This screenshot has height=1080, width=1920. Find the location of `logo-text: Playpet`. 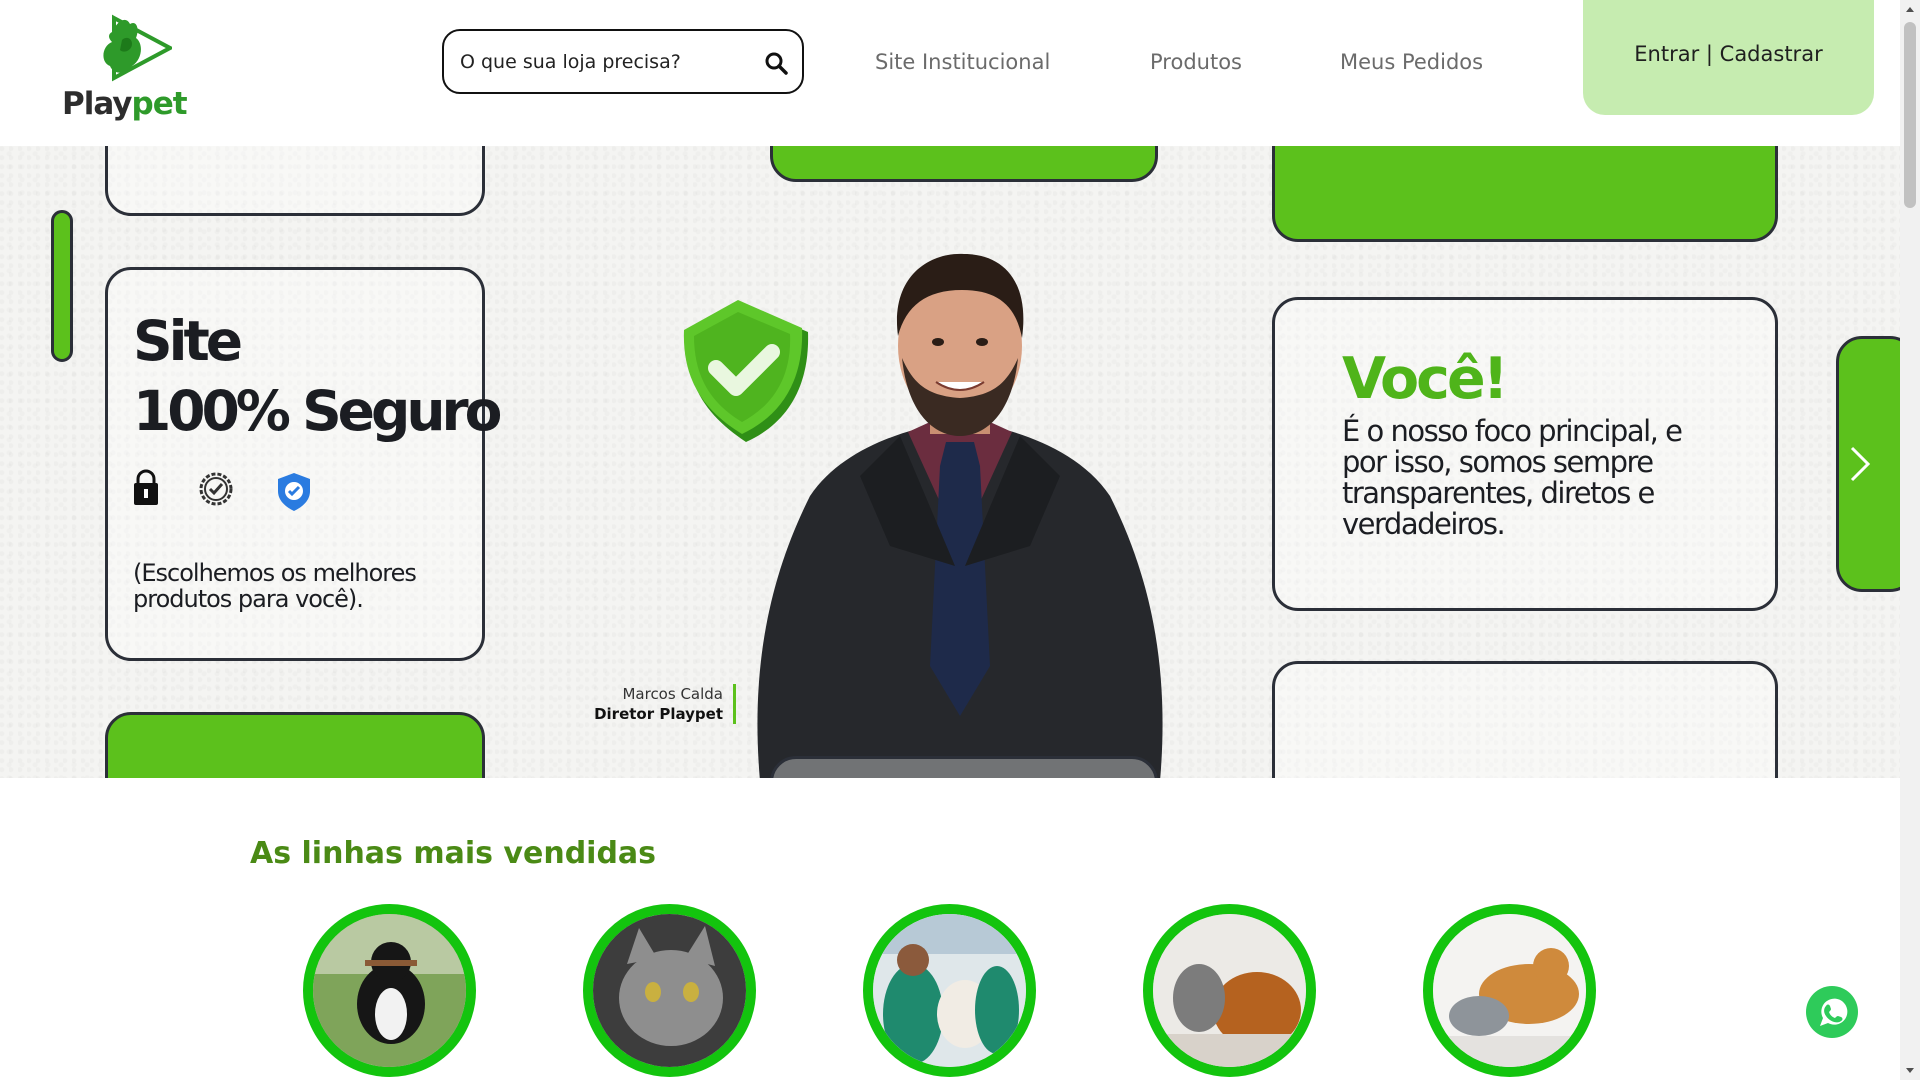

logo-text: Playpet is located at coordinates (125, 104).